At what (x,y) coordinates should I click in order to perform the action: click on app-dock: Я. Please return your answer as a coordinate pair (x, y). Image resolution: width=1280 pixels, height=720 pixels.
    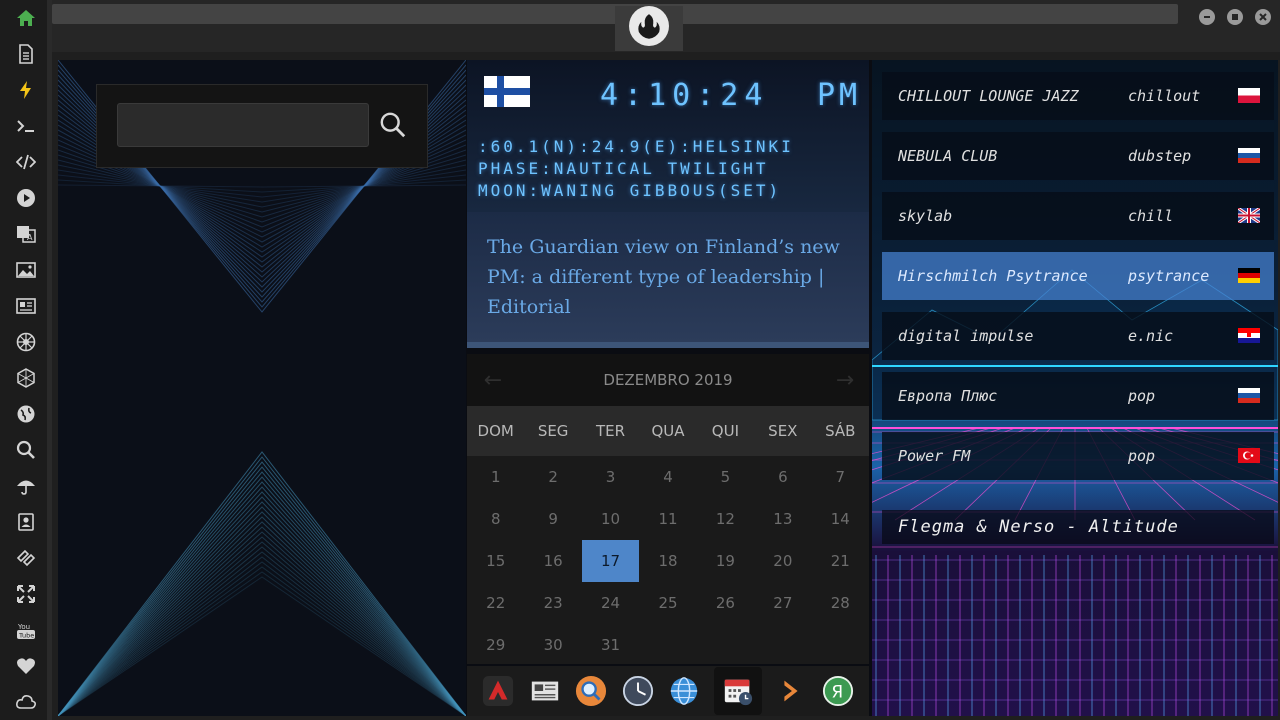
    Looking at the image, I should click on (668, 691).